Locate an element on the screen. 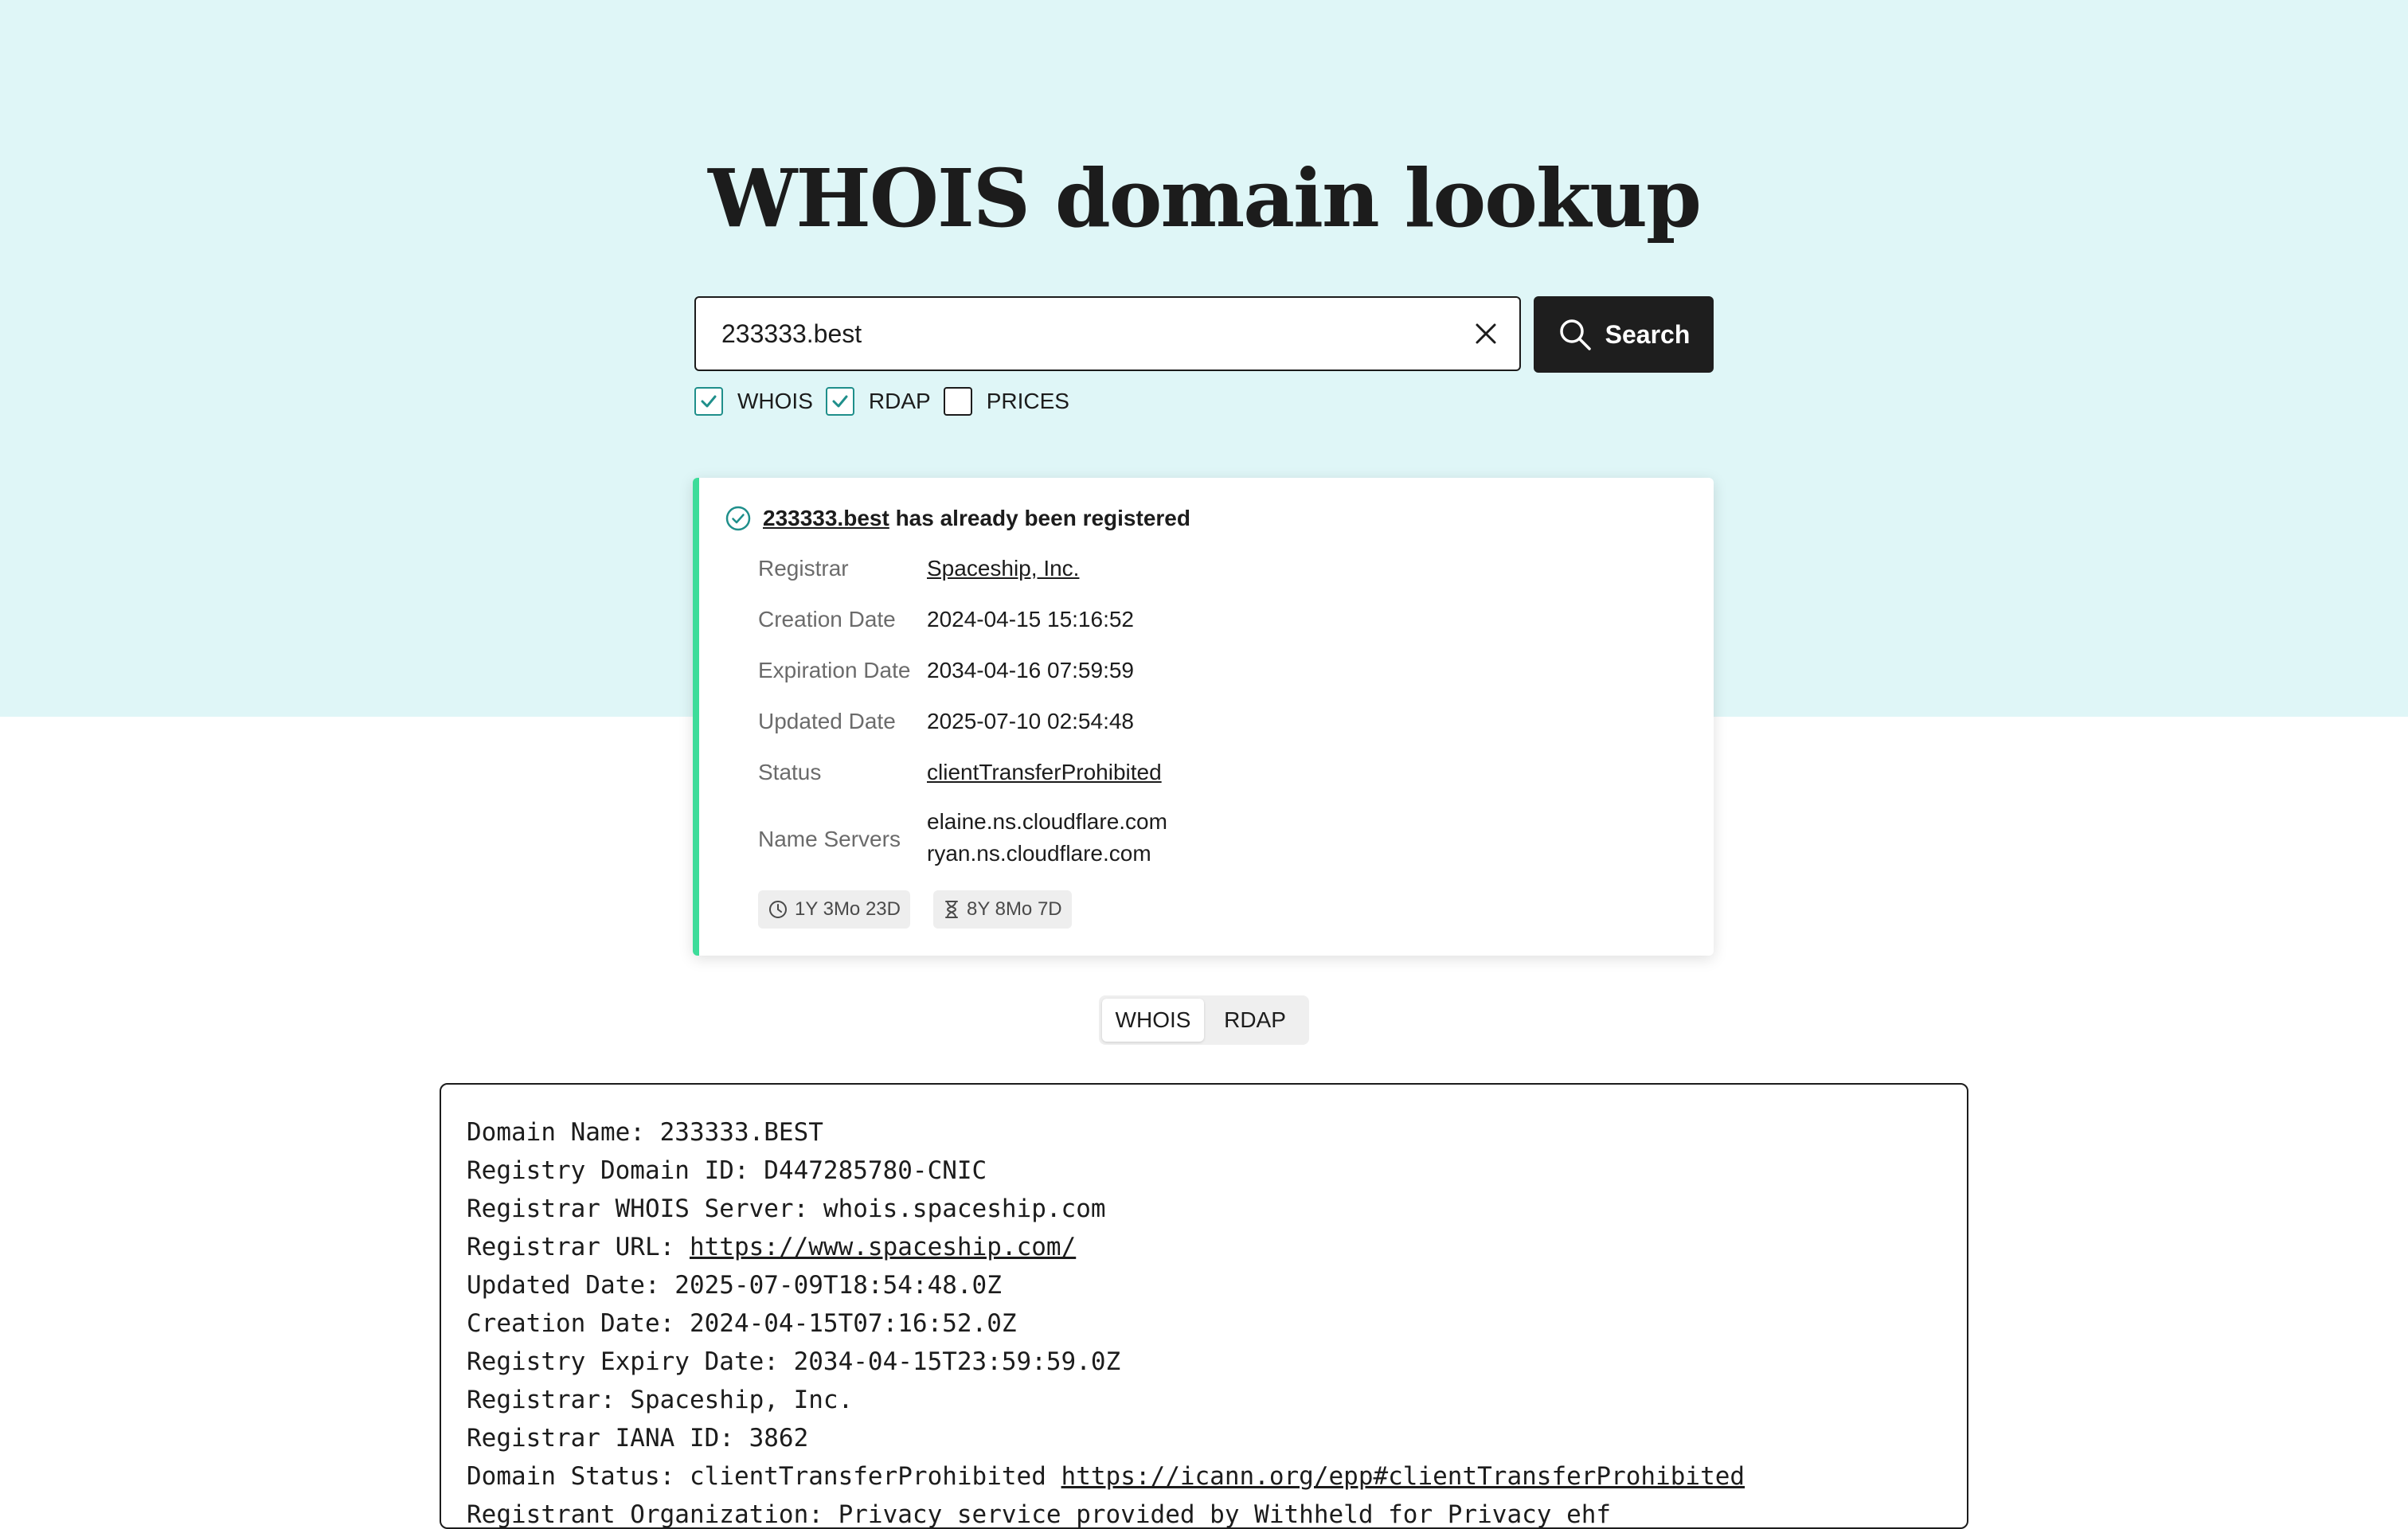 This screenshot has height=1529, width=2408. view-tabs: WHOIS RDAP is located at coordinates (1204, 1020).